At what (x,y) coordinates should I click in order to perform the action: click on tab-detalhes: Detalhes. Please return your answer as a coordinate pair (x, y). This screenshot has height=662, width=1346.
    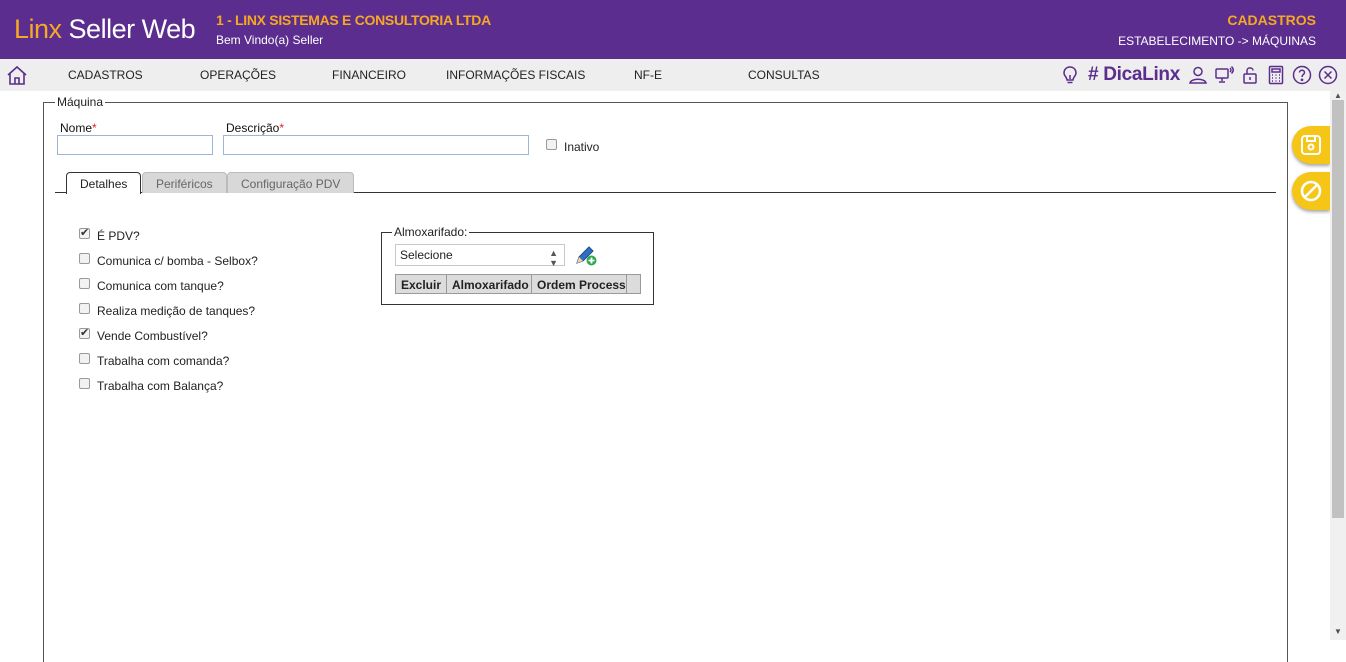
    Looking at the image, I should click on (104, 183).